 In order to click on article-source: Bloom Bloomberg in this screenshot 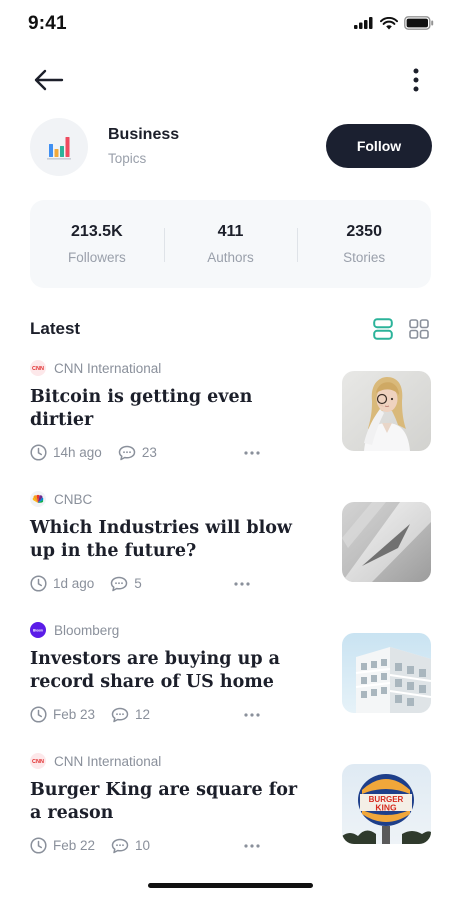, I will do `click(74, 630)`.